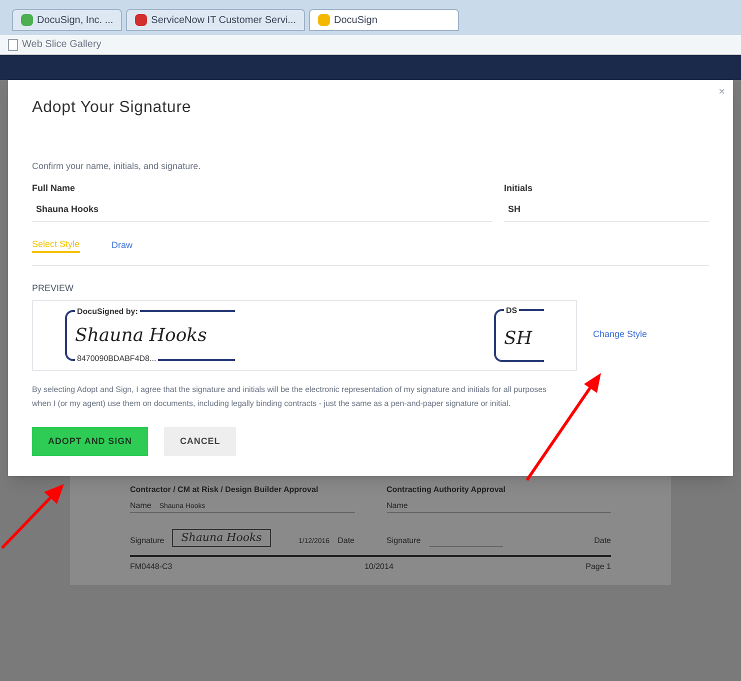 This screenshot has height=681, width=741. What do you see at coordinates (122, 245) in the screenshot?
I see `style-tab: Draw` at bounding box center [122, 245].